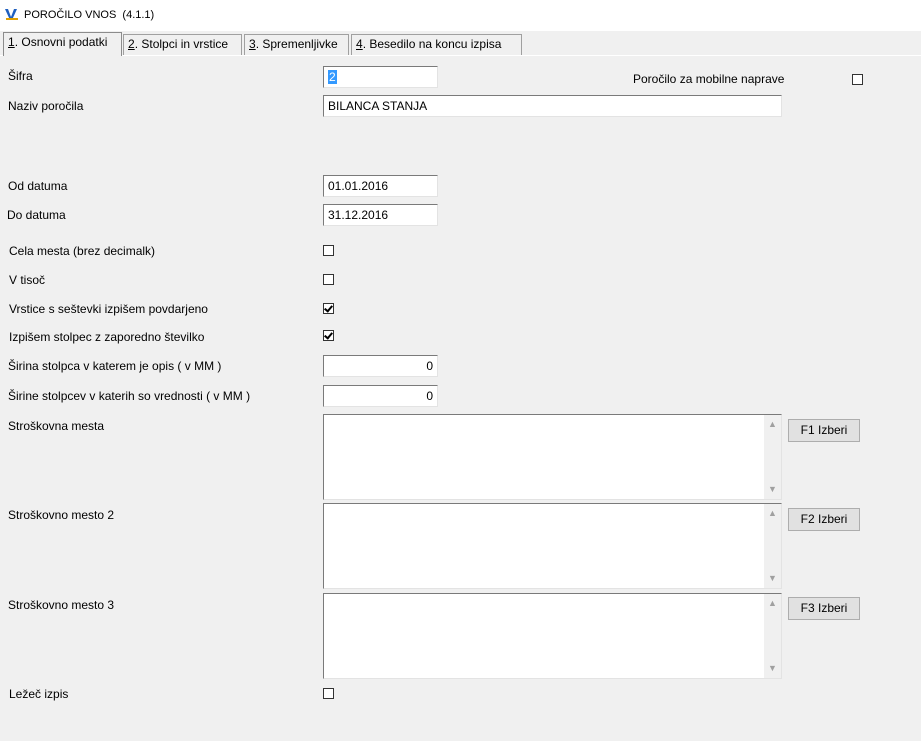  Describe the element at coordinates (107, 337) in the screenshot. I see `stolpec-label: Izpišem stolpec z zaporedno številko` at that location.